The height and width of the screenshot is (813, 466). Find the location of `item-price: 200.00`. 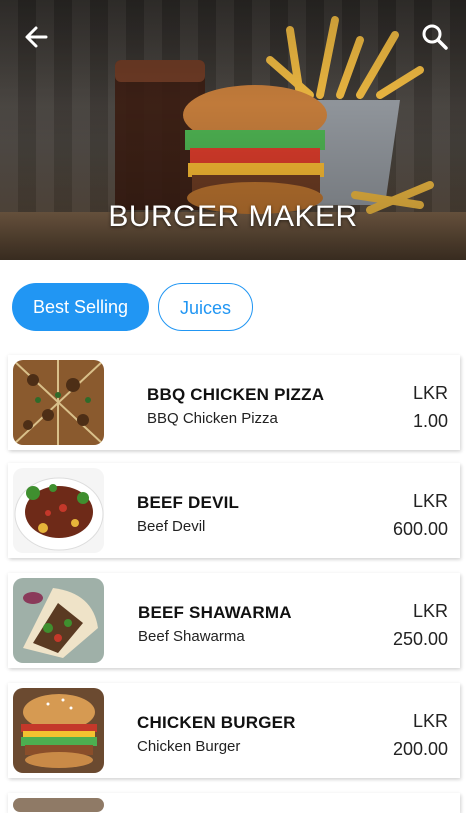

item-price: 200.00 is located at coordinates (420, 749).